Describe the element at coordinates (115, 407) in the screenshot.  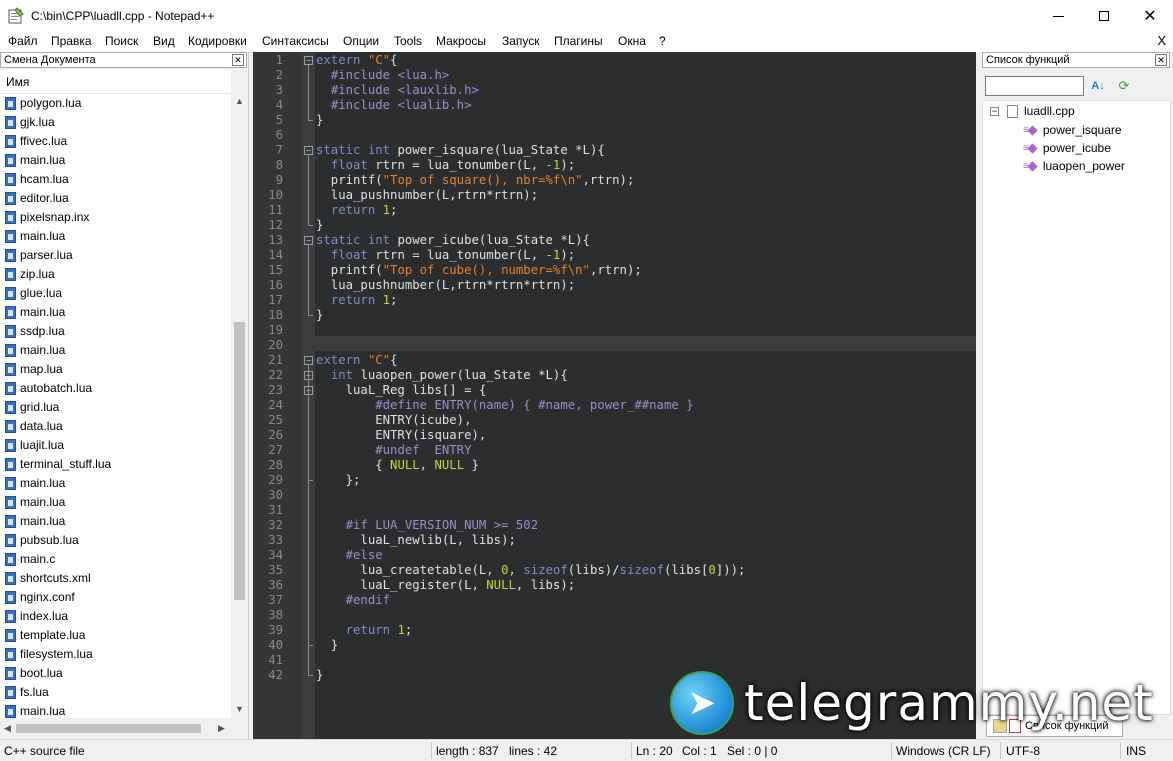
I see `list-item: grid.lua` at that location.